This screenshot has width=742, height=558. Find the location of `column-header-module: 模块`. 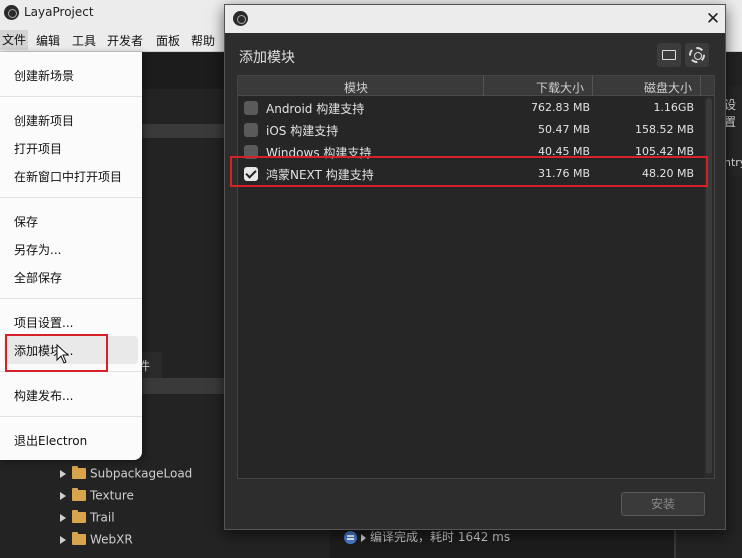

column-header-module: 模块 is located at coordinates (356, 87).